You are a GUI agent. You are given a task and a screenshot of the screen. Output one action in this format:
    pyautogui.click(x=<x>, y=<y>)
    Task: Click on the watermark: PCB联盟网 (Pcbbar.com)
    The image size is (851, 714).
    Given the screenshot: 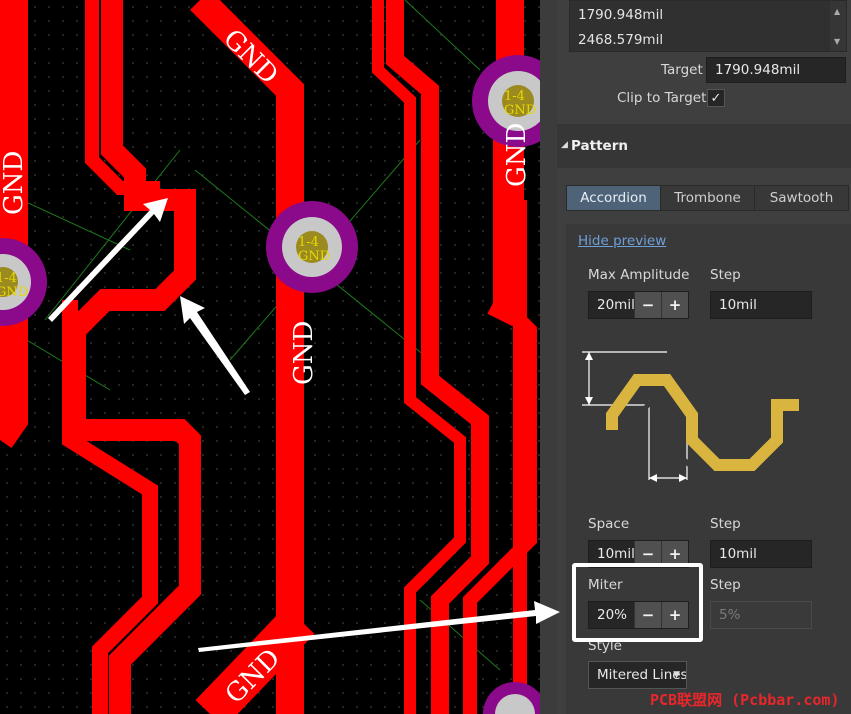 What is the action you would take?
    pyautogui.click(x=745, y=700)
    